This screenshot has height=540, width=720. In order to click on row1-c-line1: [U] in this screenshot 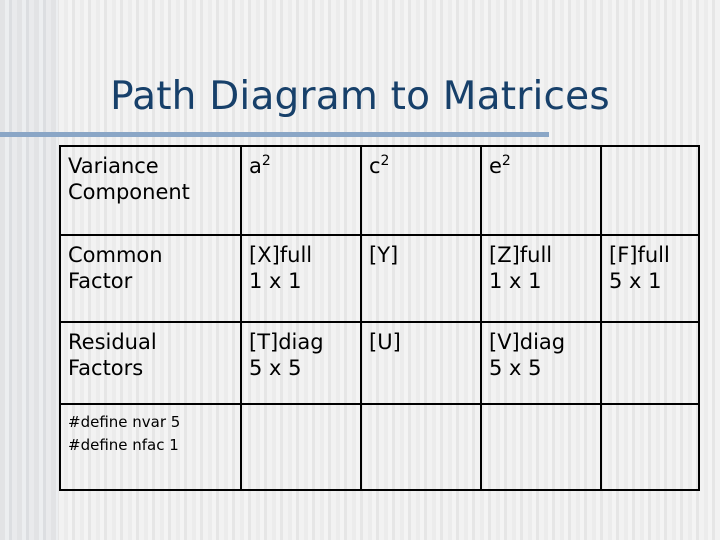, I will do `click(385, 342)`.